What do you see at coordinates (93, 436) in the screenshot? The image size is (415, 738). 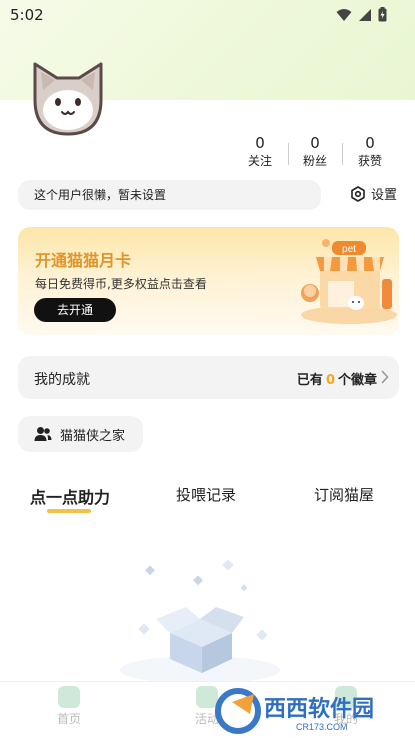 I see `cat-hero-home-label: 猫猫侠之家` at bounding box center [93, 436].